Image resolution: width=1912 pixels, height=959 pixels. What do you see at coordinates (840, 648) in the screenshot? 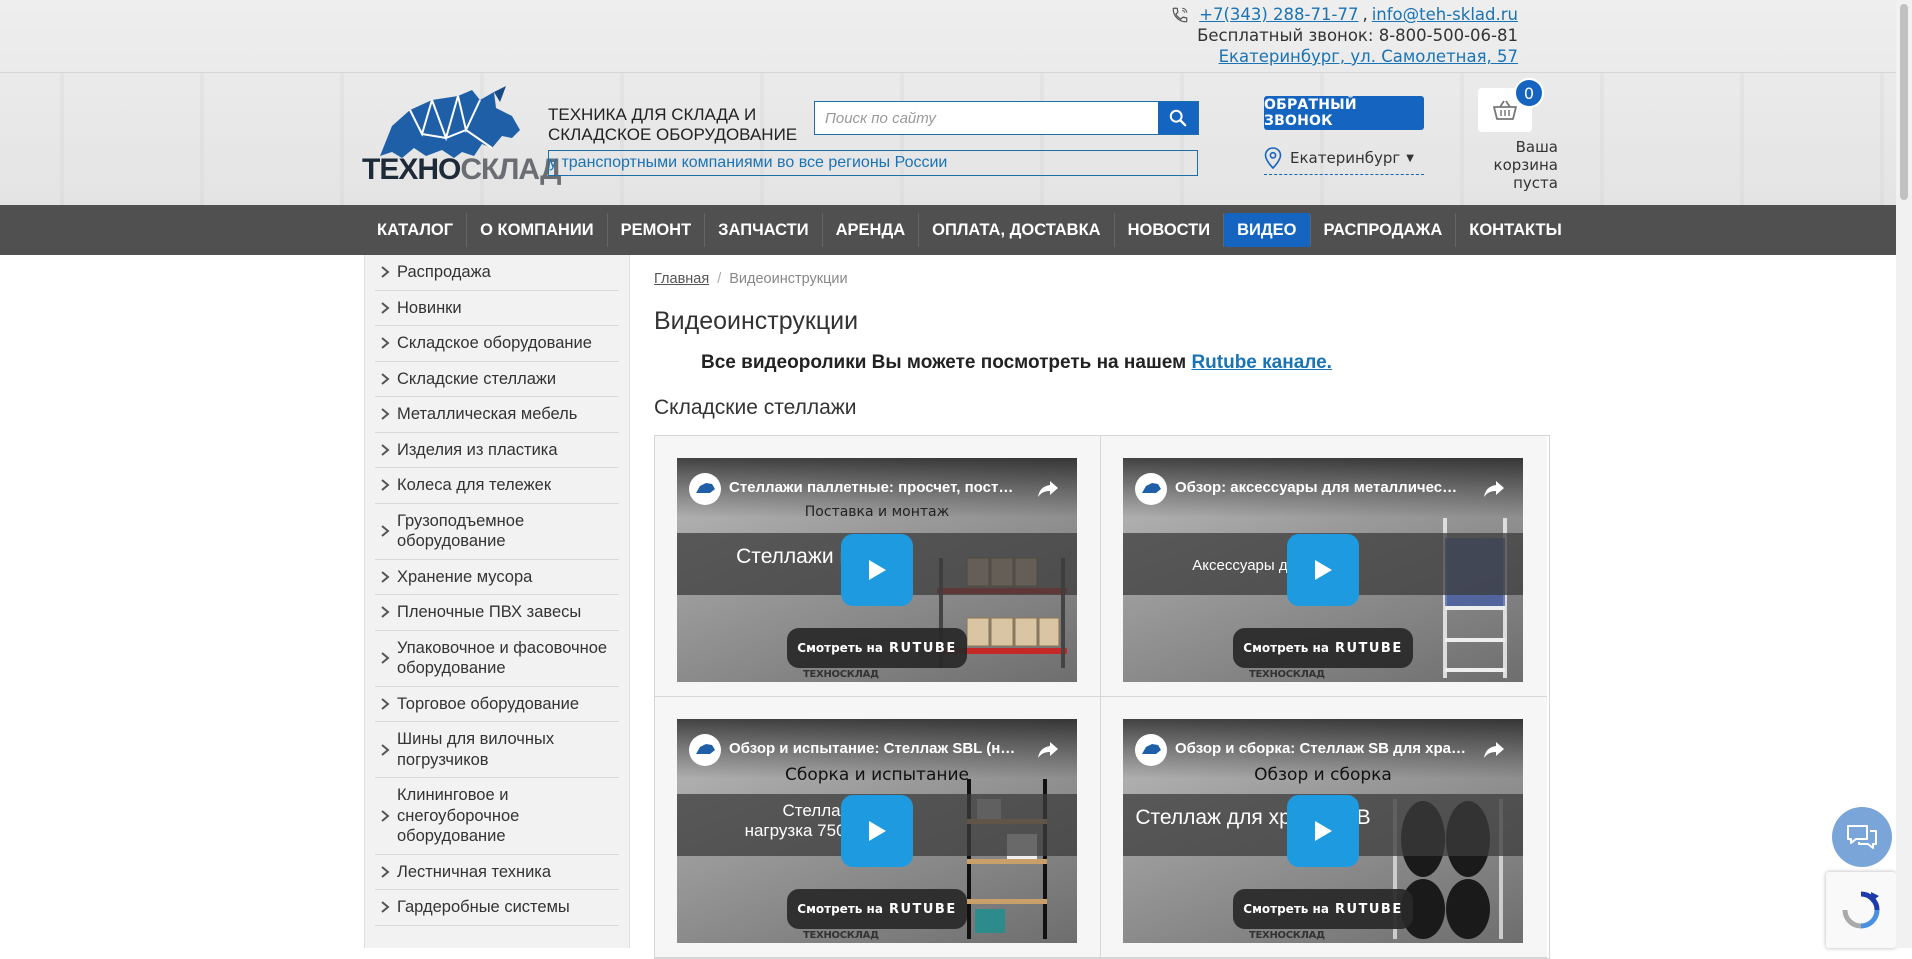
I see `watch-on-label: Смотреть на` at bounding box center [840, 648].